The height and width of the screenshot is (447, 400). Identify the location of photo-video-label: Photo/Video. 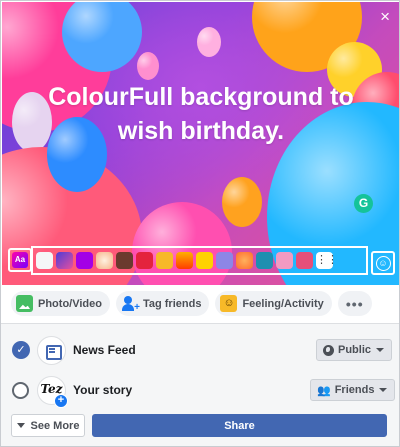
(70, 303).